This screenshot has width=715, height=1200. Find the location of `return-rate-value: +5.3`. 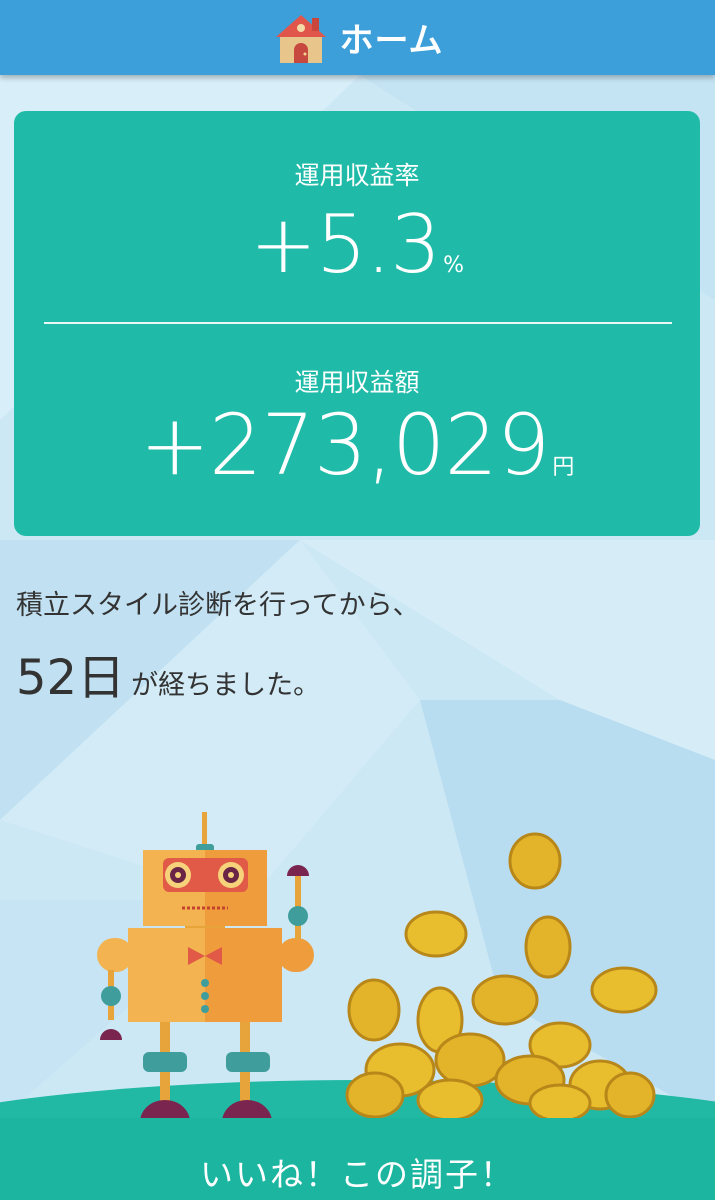

return-rate-value: +5.3 is located at coordinates (345, 244).